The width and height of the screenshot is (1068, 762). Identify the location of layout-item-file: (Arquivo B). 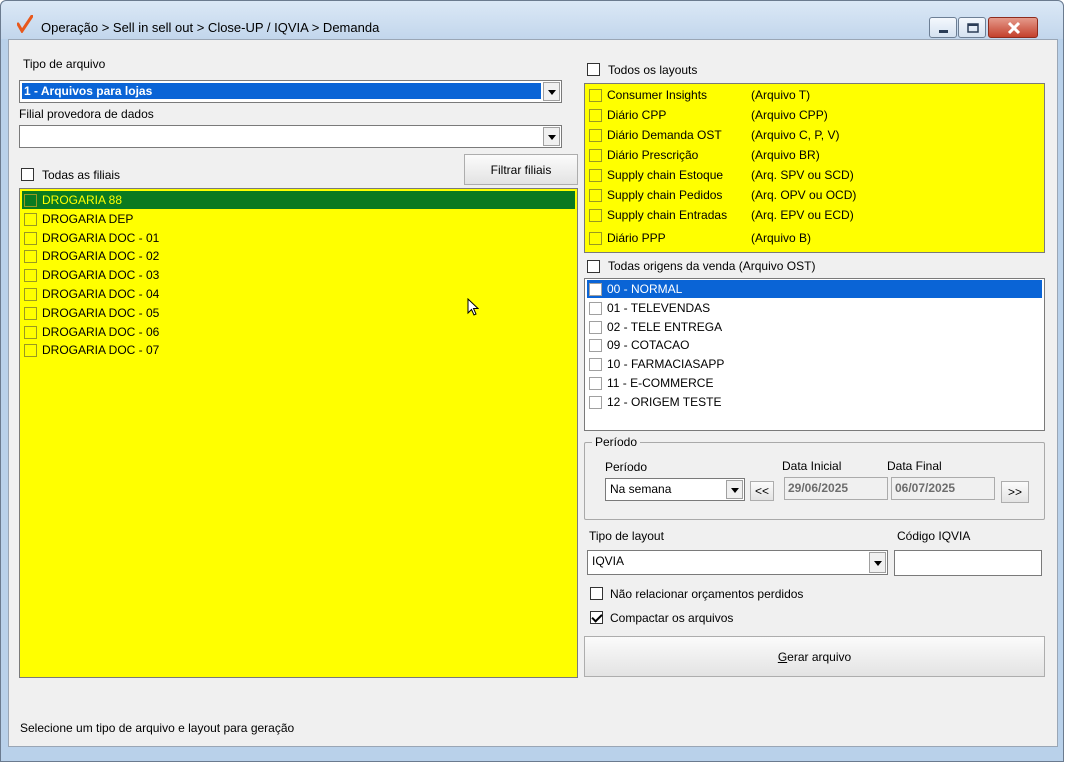
(781, 238).